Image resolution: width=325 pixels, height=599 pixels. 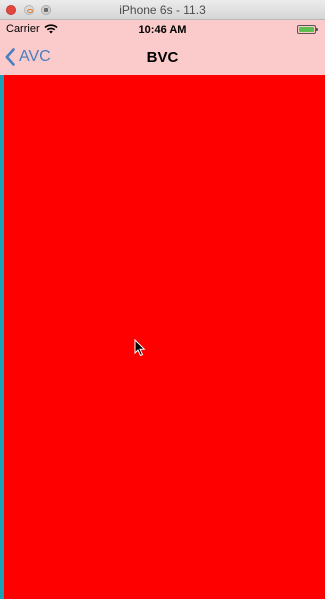 I want to click on nav-title: BVC, so click(x=162, y=57).